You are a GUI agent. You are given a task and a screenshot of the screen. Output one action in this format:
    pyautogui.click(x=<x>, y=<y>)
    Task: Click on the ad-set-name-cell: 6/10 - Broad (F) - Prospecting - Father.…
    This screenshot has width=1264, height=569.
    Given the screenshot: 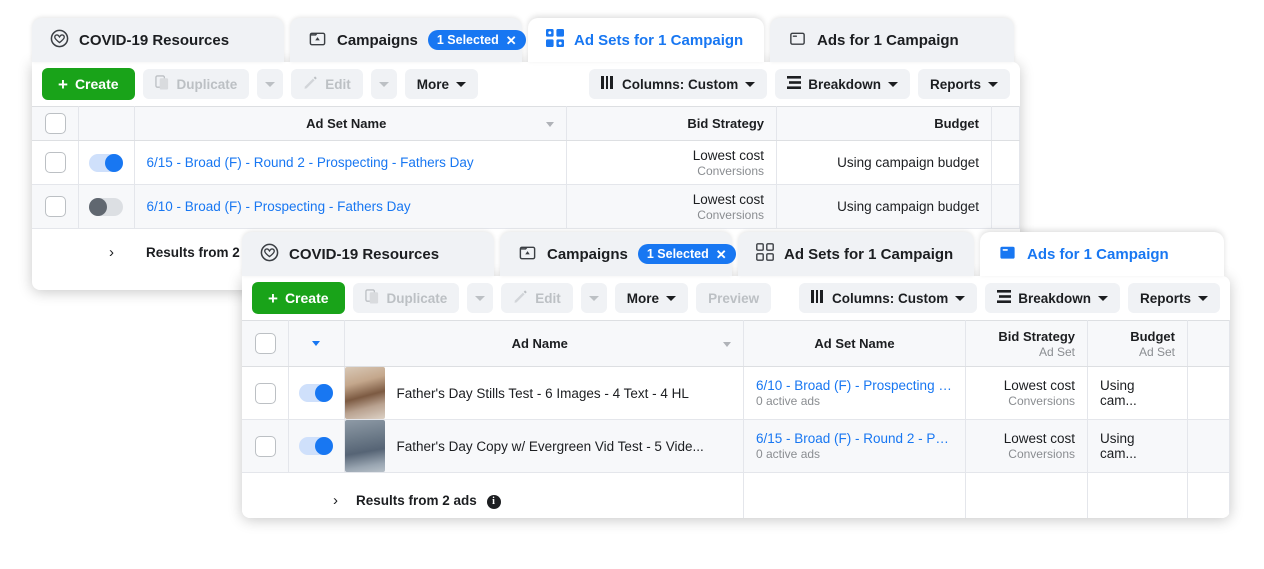 What is the action you would take?
    pyautogui.click(x=854, y=393)
    